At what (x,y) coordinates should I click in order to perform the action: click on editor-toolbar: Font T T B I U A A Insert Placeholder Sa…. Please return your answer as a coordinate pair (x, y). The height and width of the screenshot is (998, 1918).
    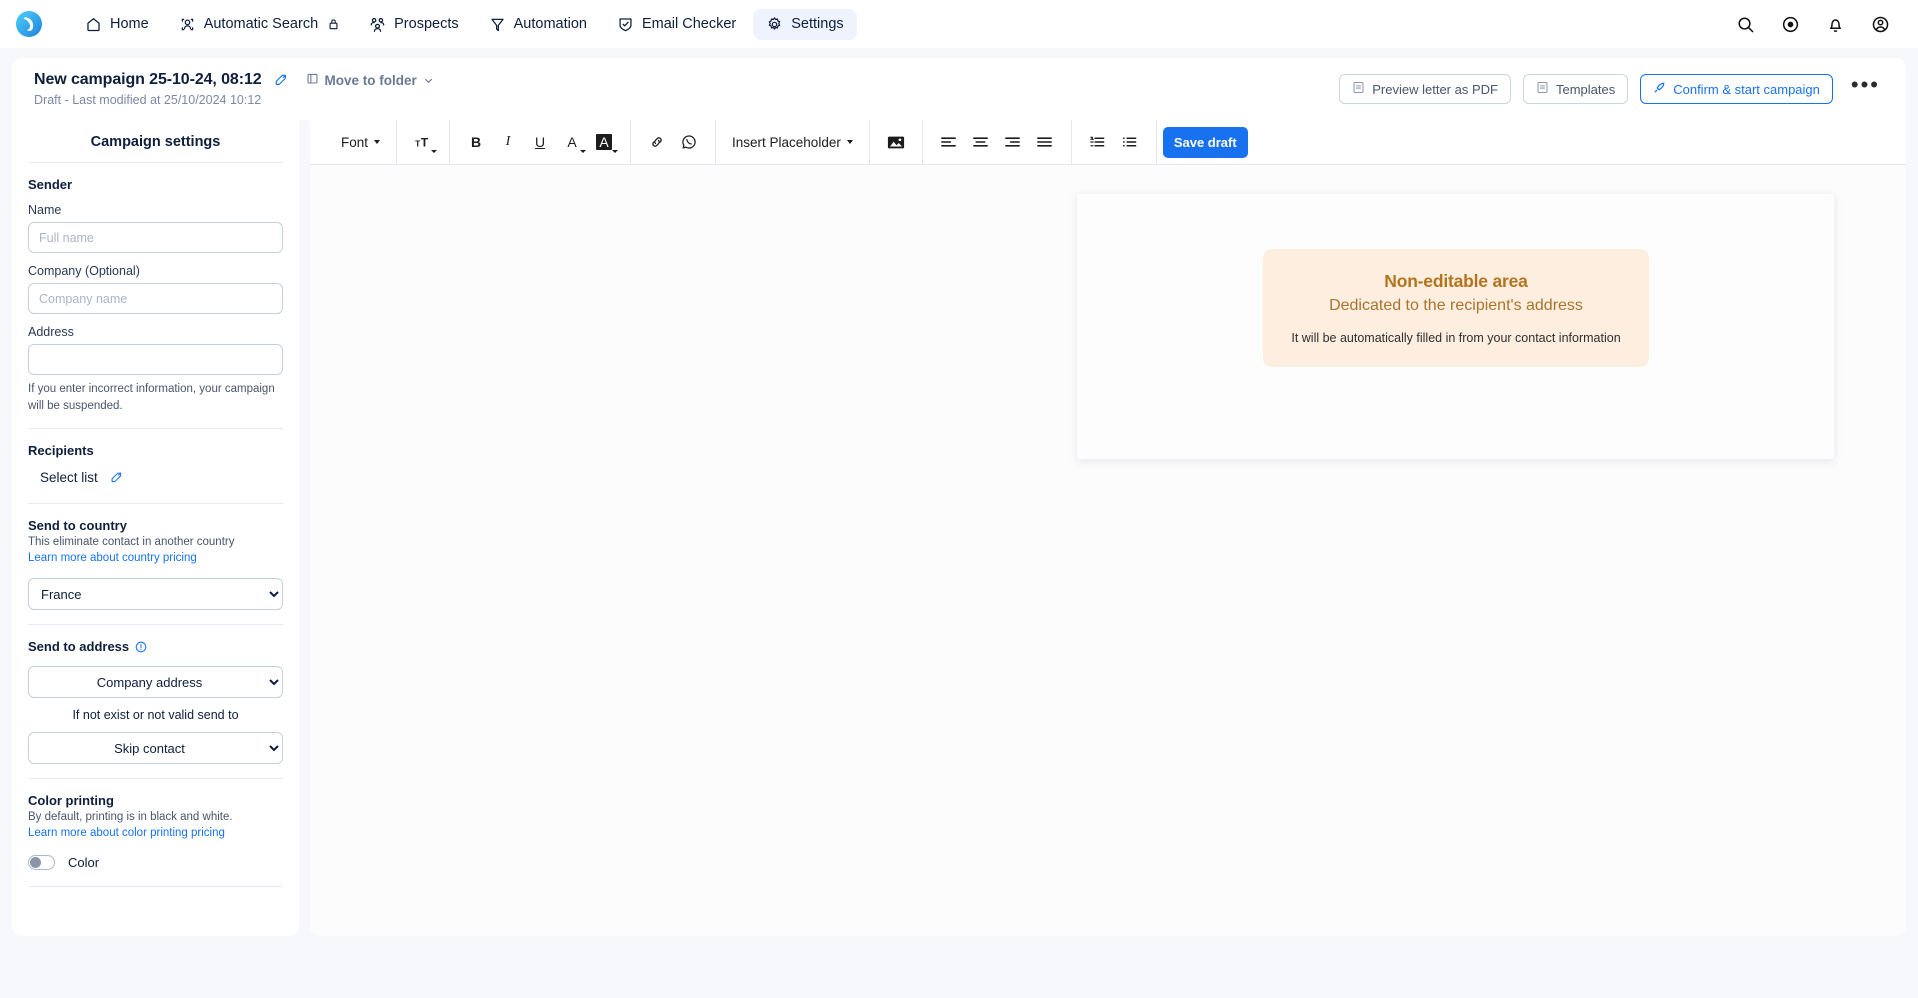
    Looking at the image, I should click on (1108, 142).